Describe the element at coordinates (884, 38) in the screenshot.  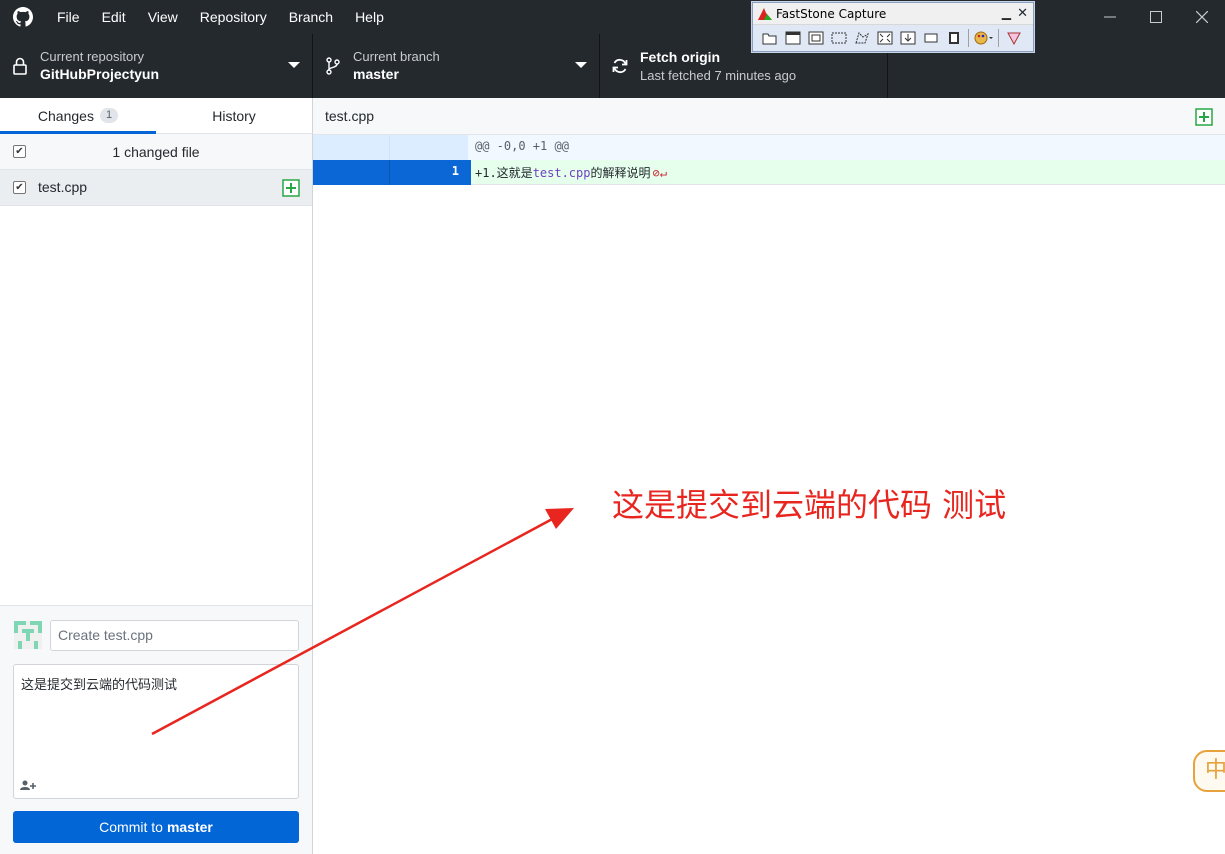
I see `capture-fullscreen-icon` at that location.